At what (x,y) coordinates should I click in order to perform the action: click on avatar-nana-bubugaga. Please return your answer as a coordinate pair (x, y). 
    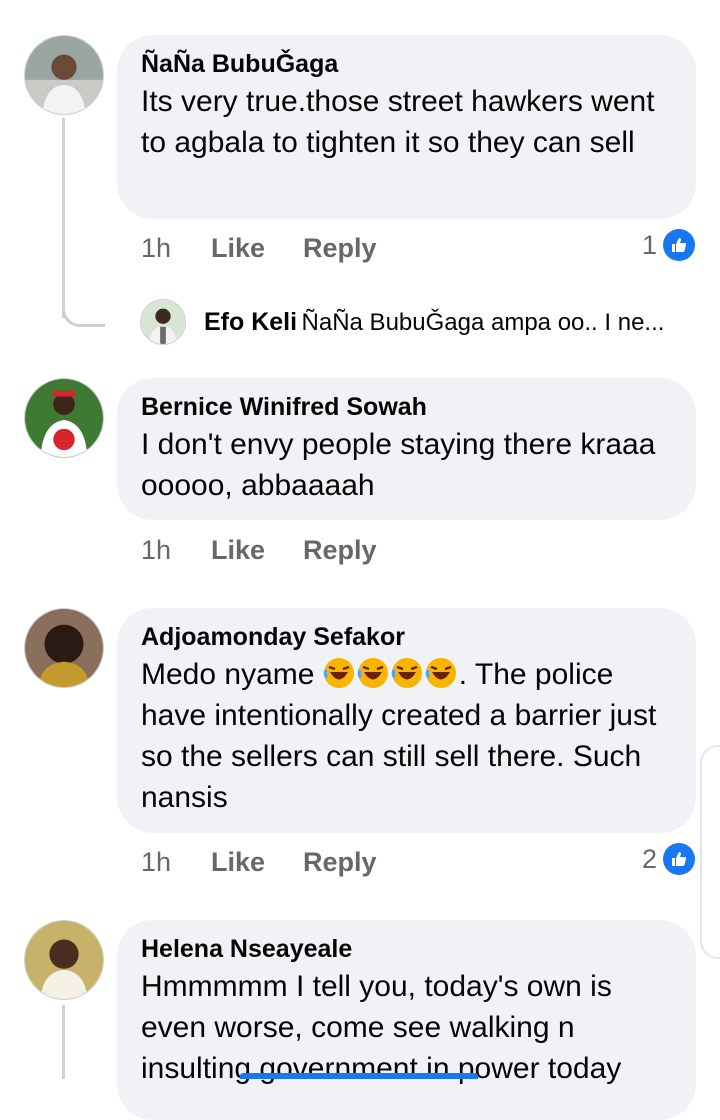
    Looking at the image, I should click on (64, 75).